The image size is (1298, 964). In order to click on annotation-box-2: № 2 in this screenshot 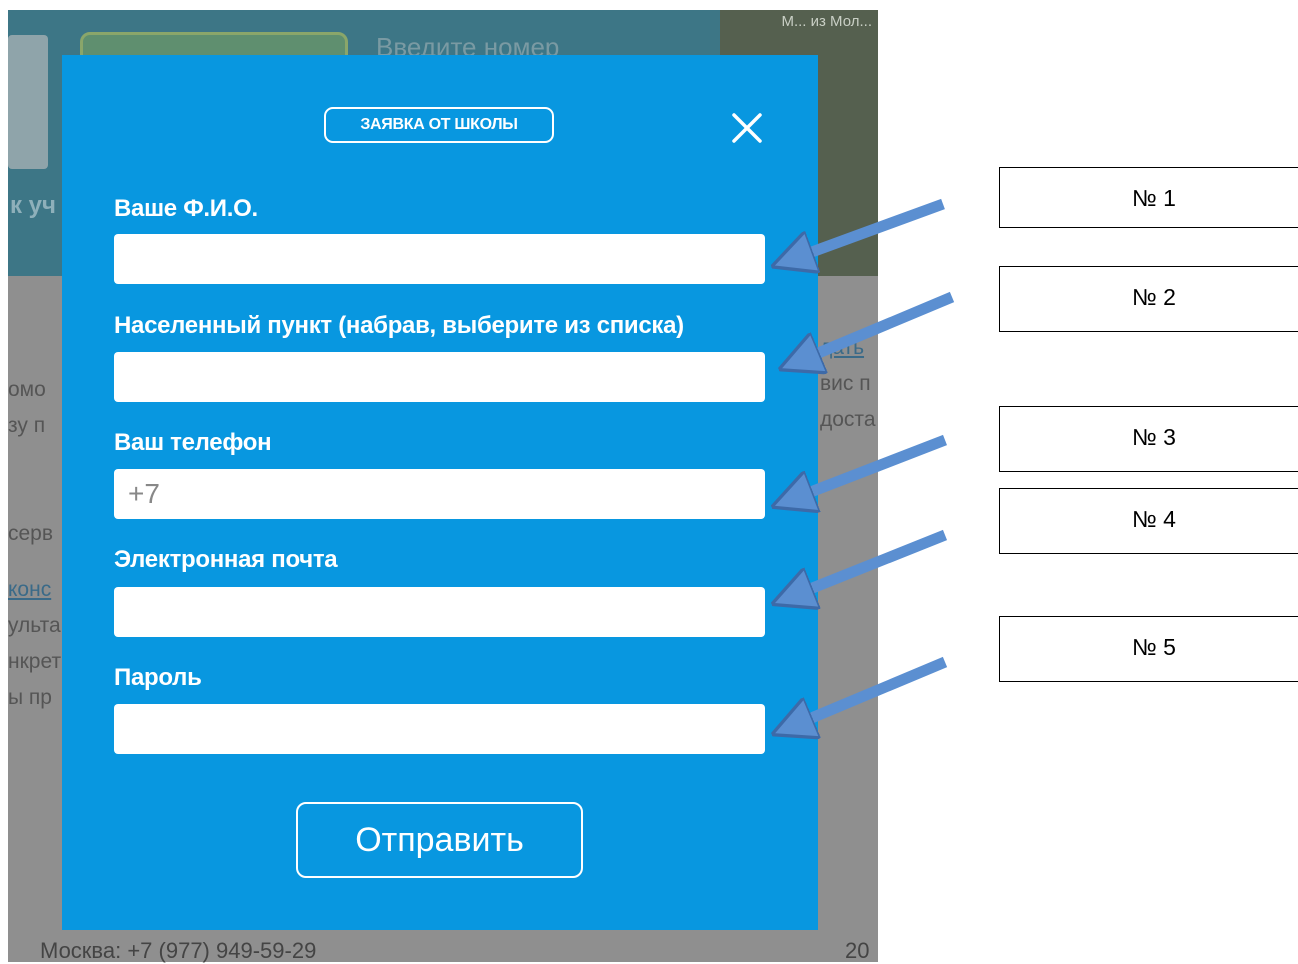, I will do `click(1148, 299)`.